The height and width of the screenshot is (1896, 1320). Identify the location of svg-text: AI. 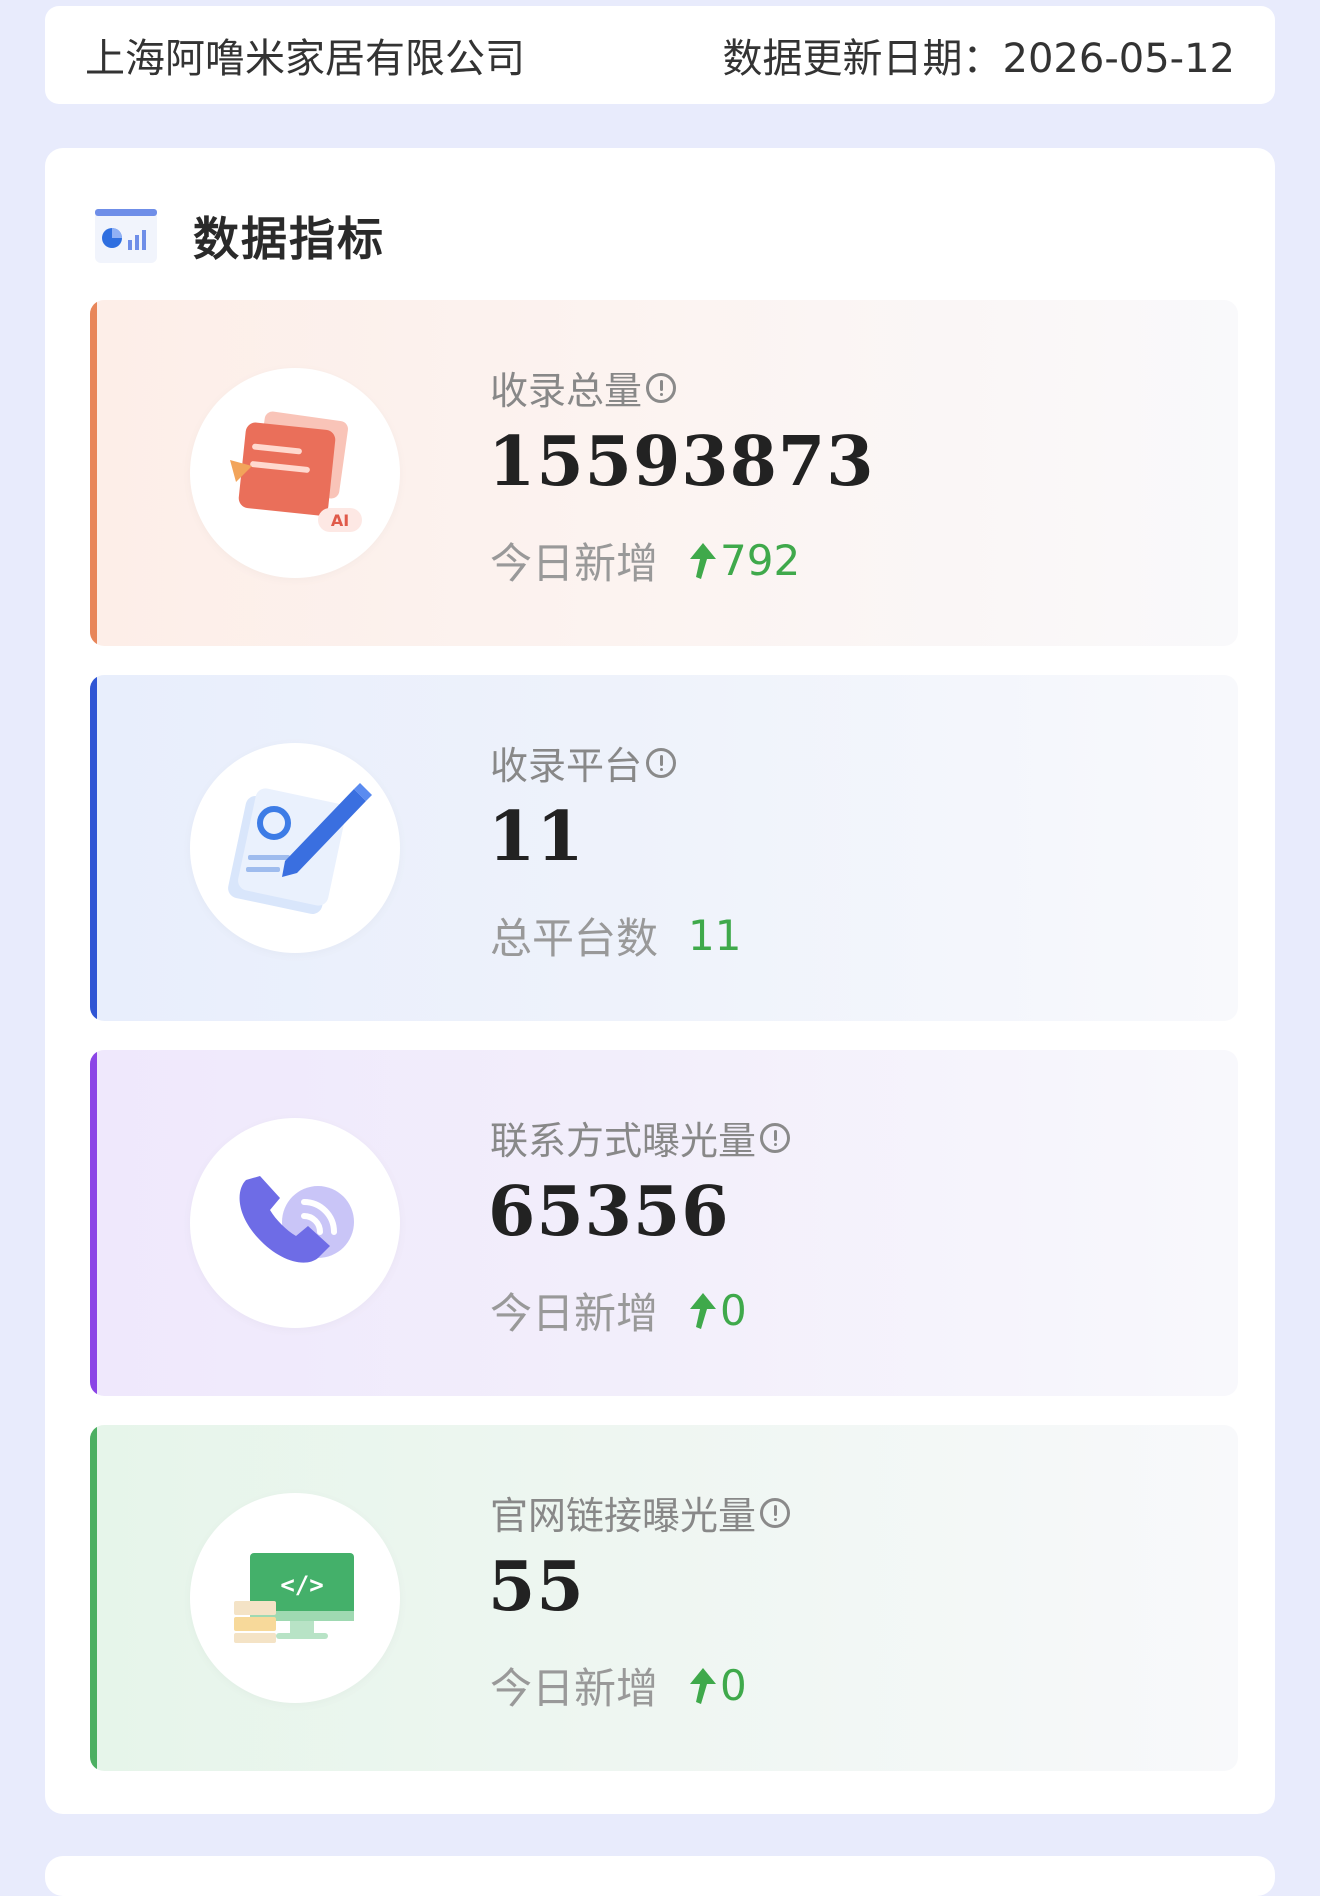
(340, 520).